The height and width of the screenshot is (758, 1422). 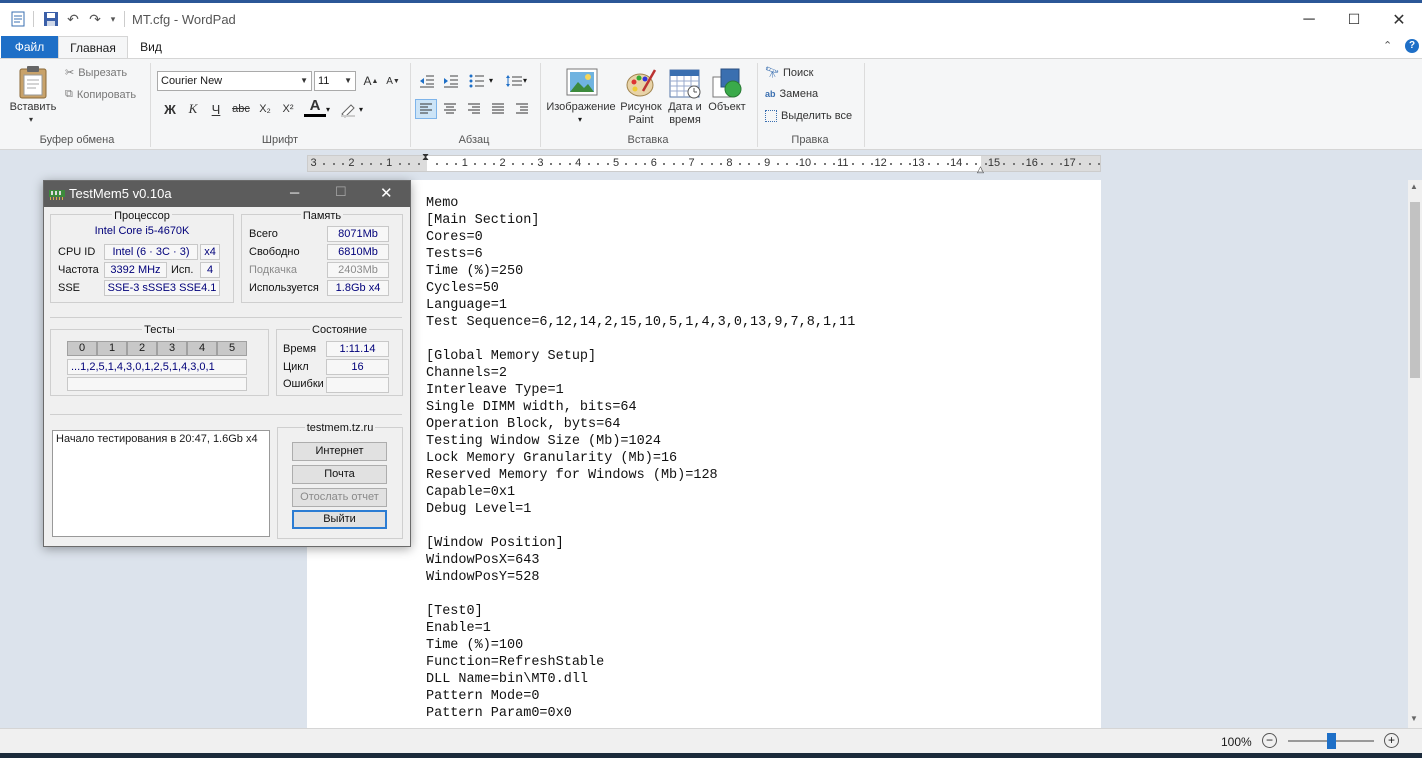 What do you see at coordinates (339, 451) in the screenshot?
I see `internet-button: Интернет` at bounding box center [339, 451].